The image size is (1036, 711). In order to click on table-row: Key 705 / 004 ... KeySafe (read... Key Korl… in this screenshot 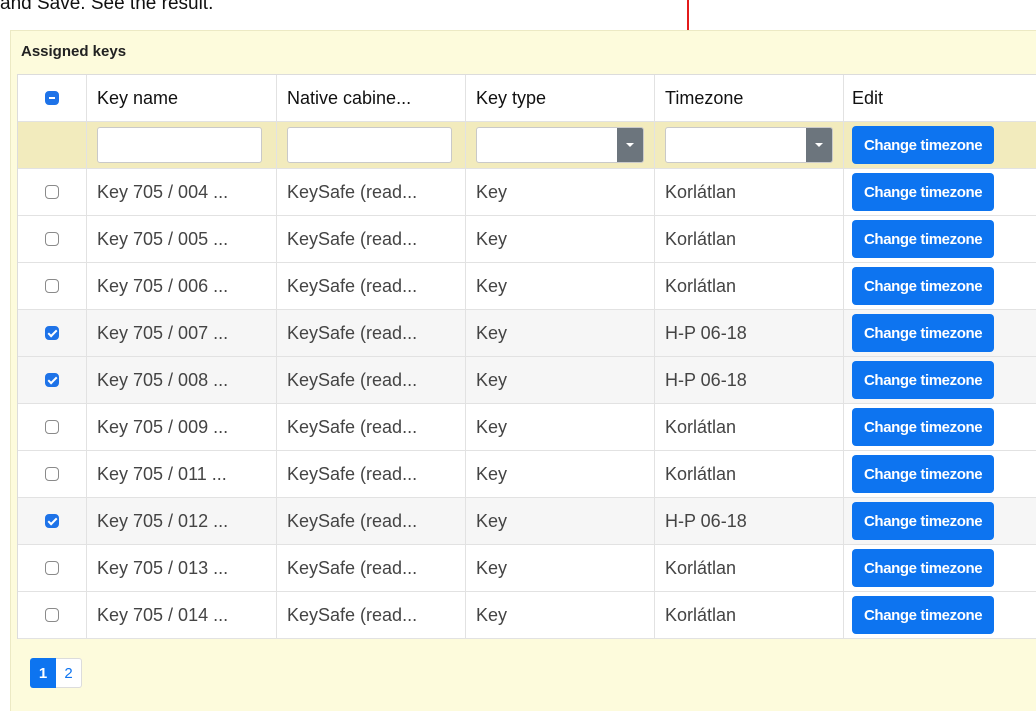, I will do `click(527, 192)`.